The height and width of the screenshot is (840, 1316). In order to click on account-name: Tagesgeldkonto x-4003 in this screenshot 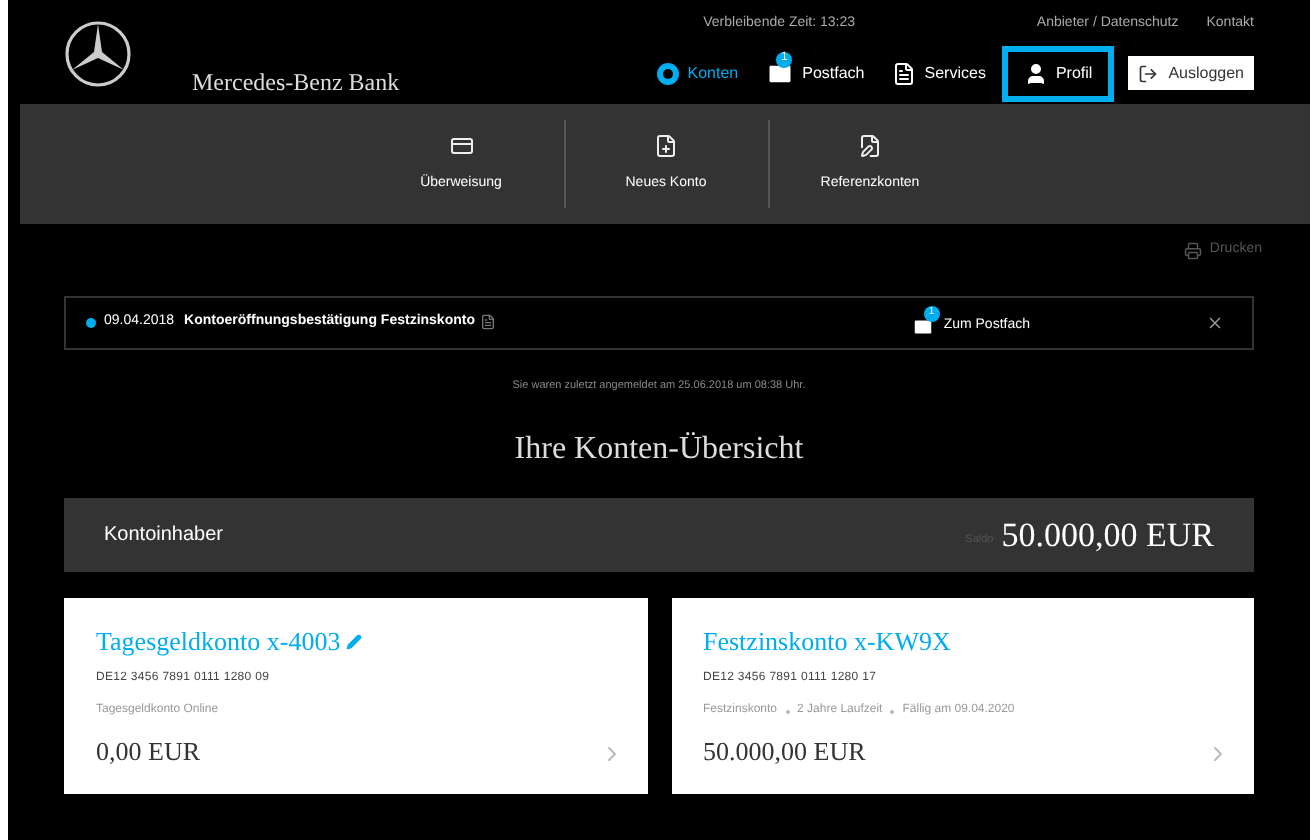, I will do `click(218, 641)`.